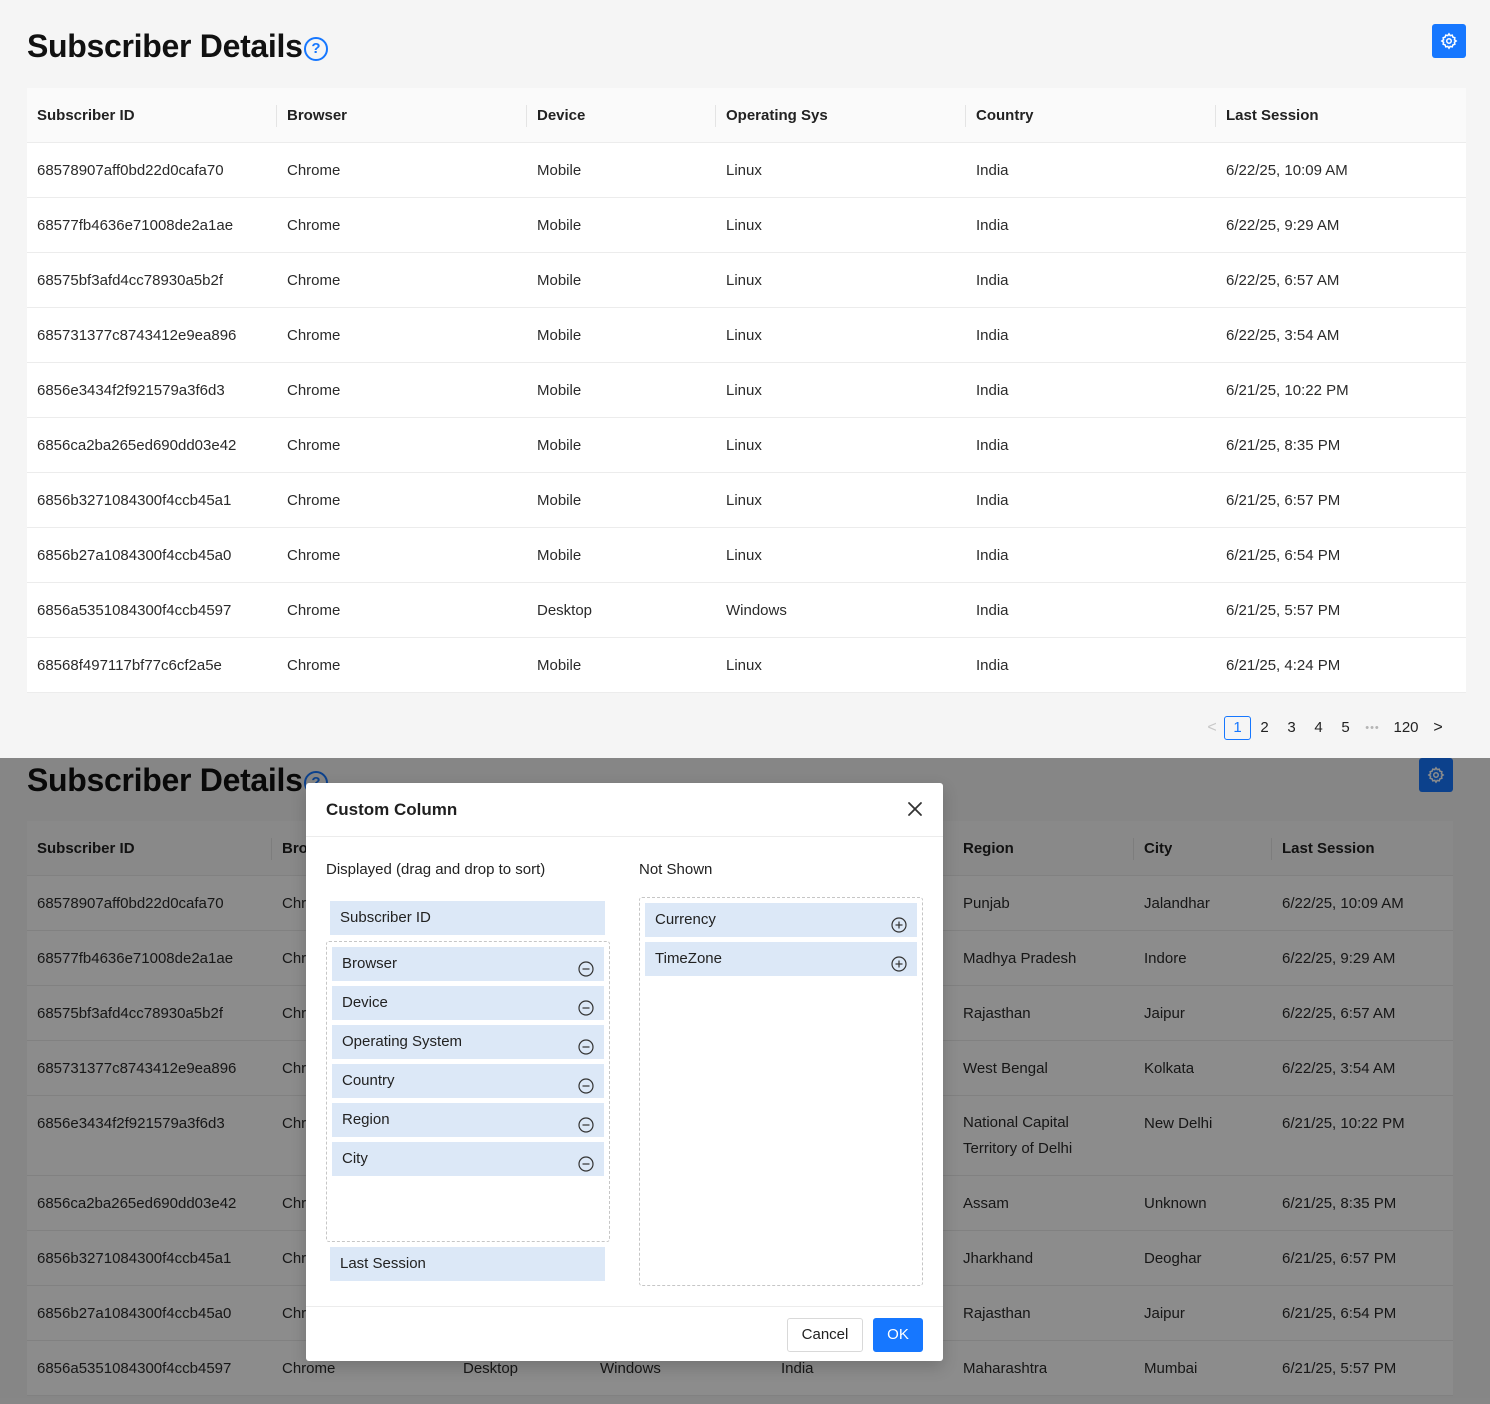 This screenshot has width=1490, height=1404. I want to click on column-item-label: TimeZone, so click(688, 958).